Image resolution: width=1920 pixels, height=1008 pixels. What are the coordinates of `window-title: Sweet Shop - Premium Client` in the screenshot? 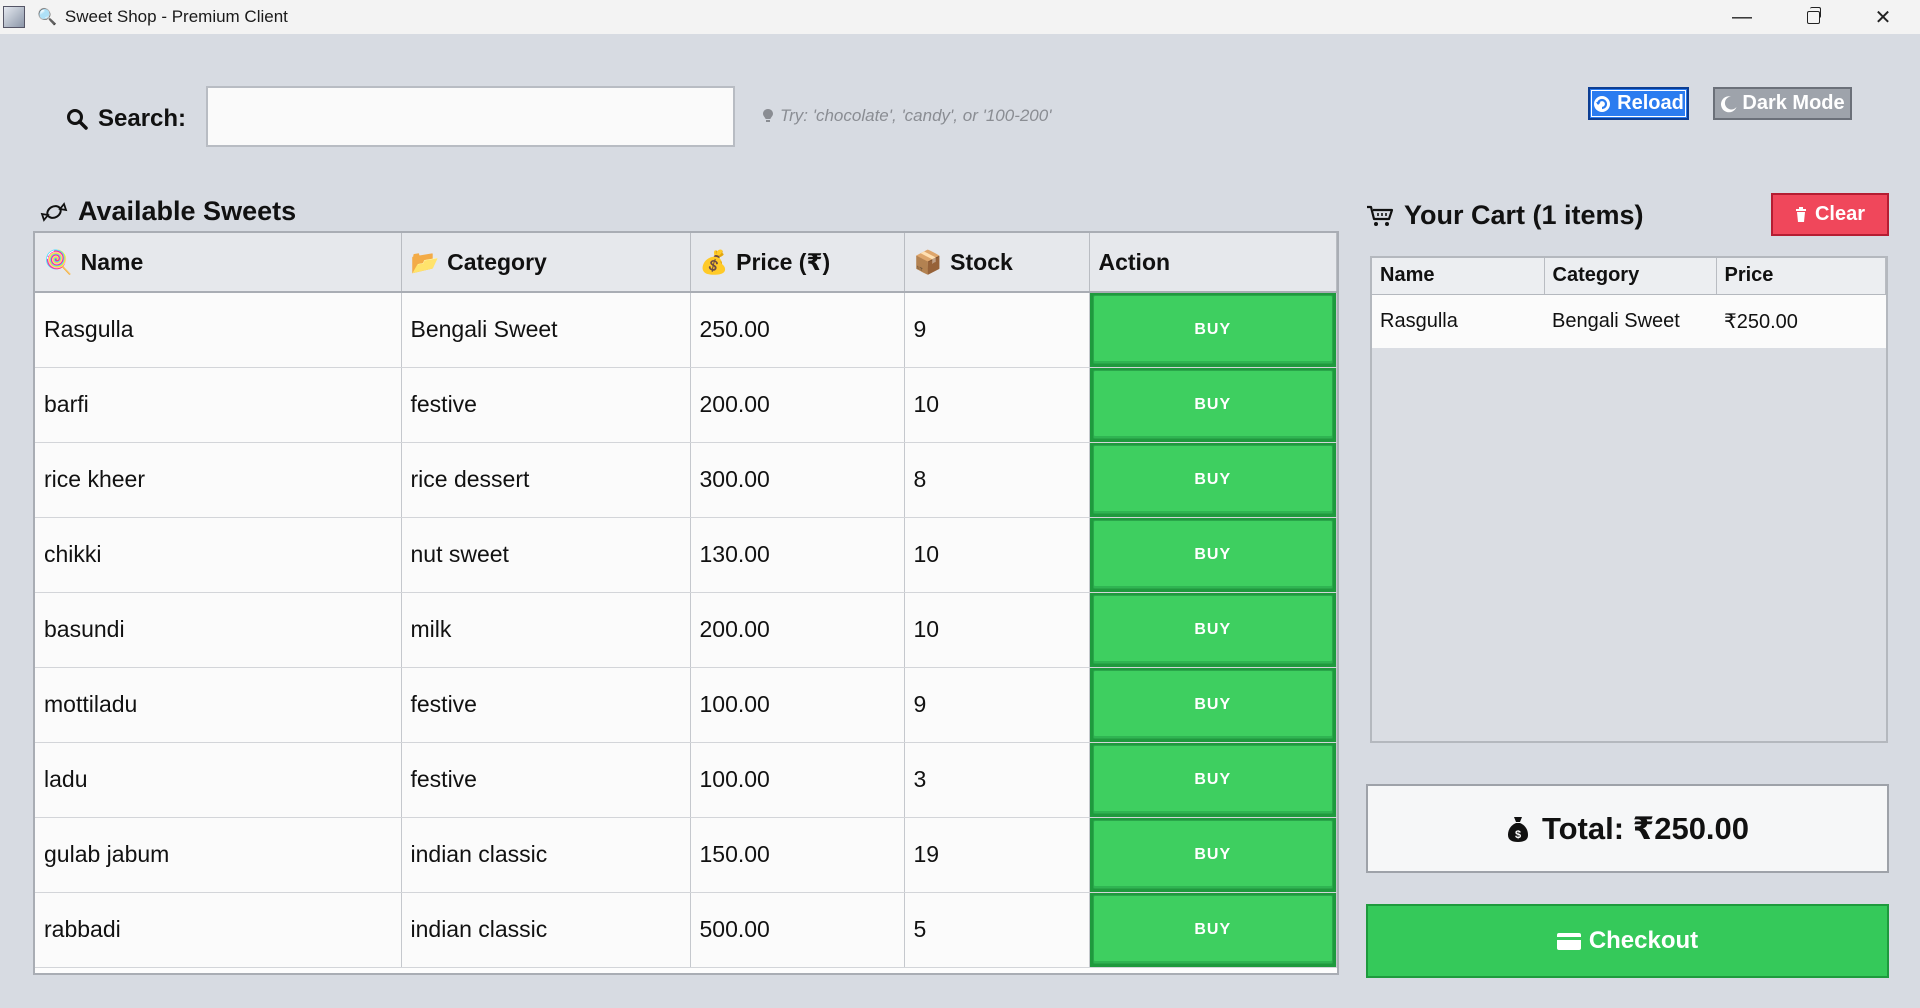 It's located at (176, 16).